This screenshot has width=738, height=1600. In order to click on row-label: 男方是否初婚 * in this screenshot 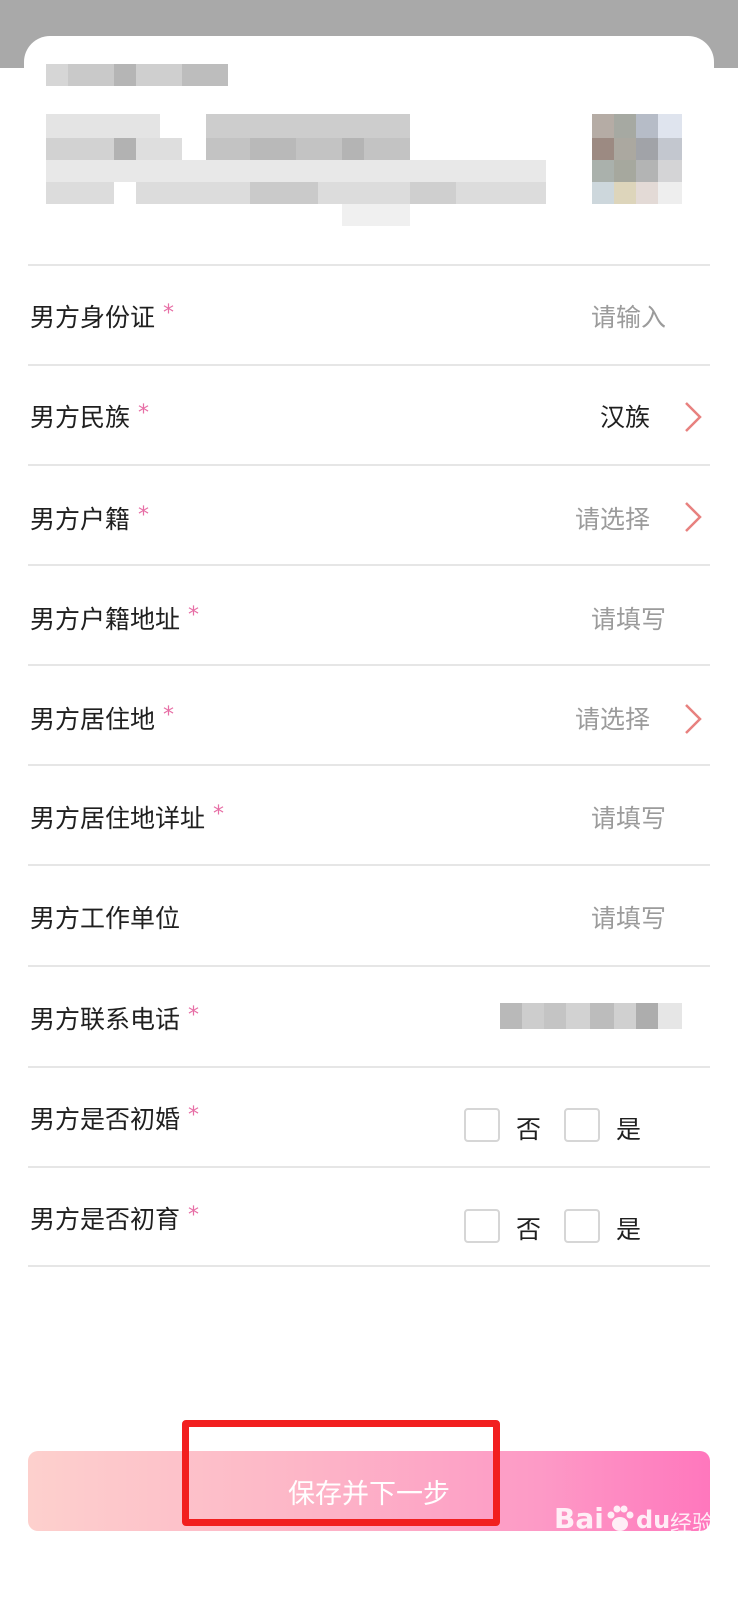, I will do `click(115, 1118)`.